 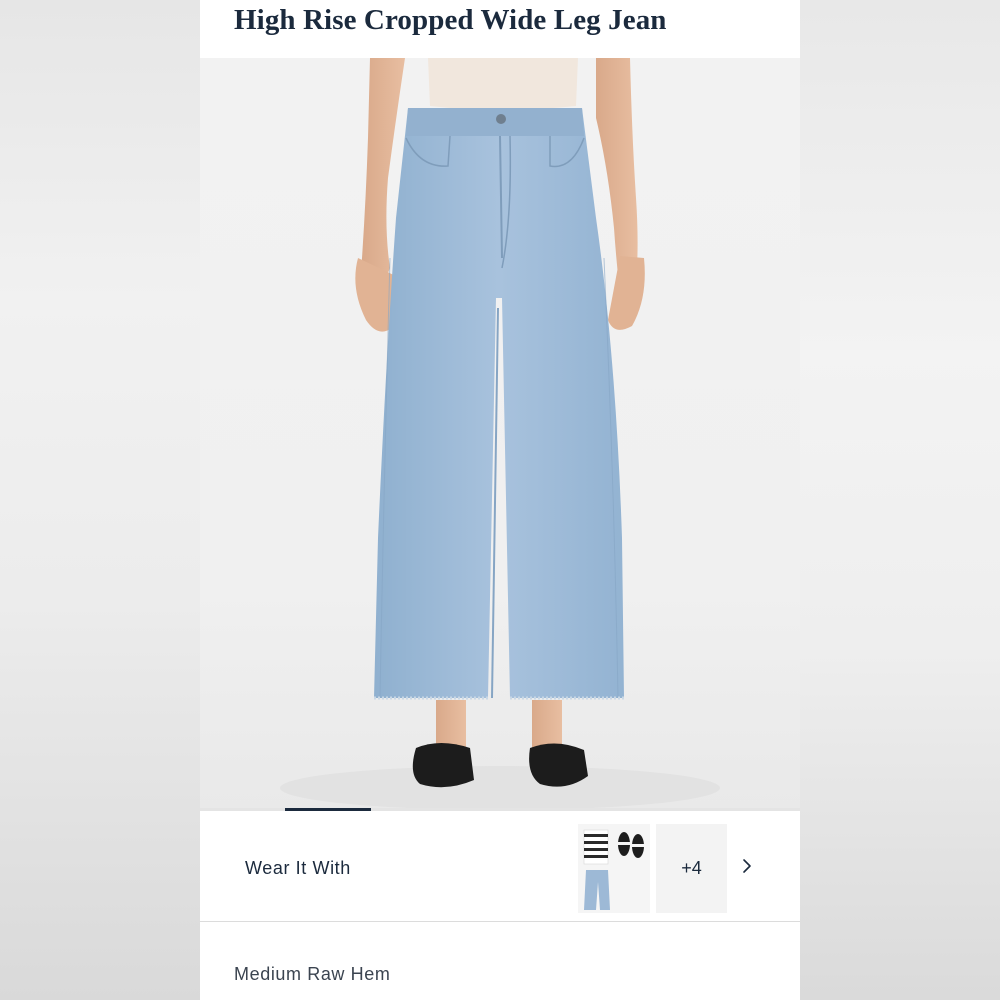 I want to click on wear-it-with-row: Wear It With +4, so click(x=500, y=866).